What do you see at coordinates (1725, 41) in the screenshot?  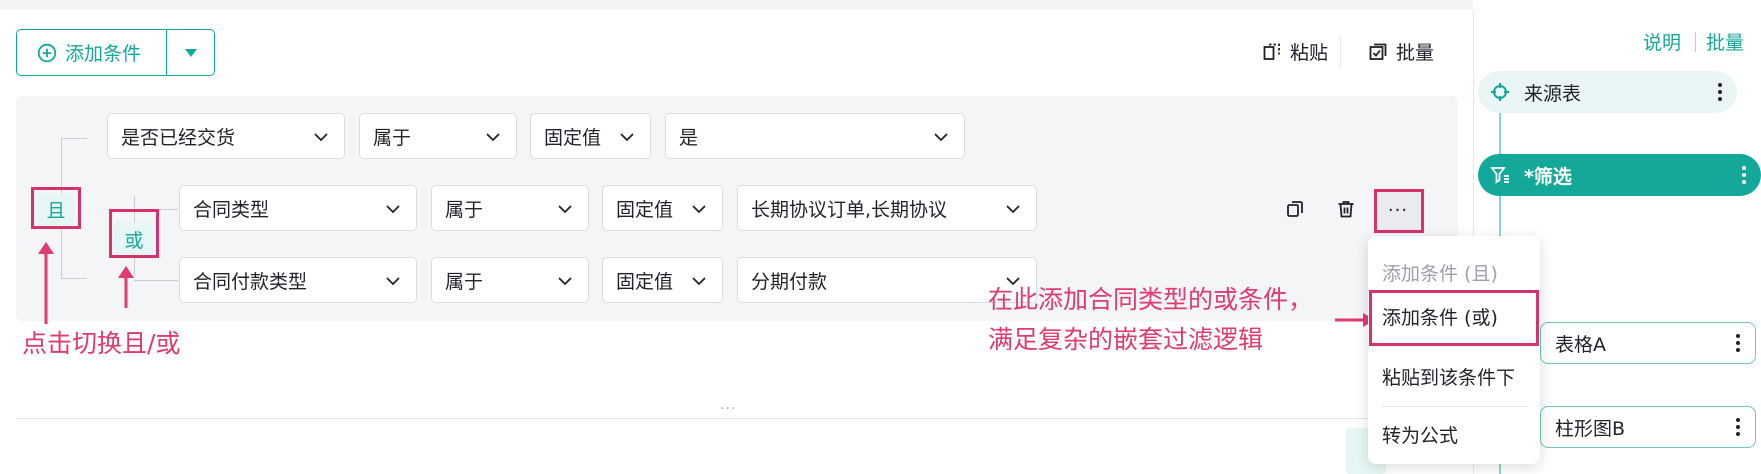 I see `right-panel-batch-link: 批量` at bounding box center [1725, 41].